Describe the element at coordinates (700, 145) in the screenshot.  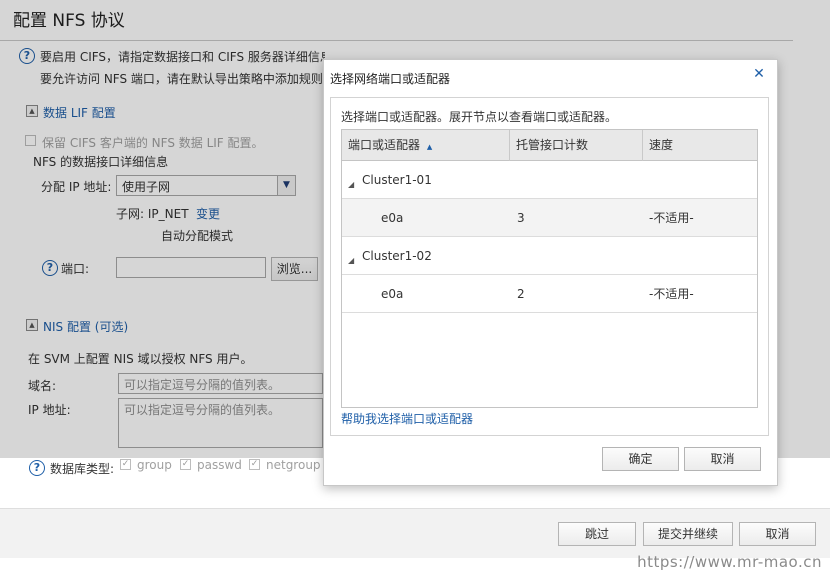
I see `column-header-speed: 速度` at that location.